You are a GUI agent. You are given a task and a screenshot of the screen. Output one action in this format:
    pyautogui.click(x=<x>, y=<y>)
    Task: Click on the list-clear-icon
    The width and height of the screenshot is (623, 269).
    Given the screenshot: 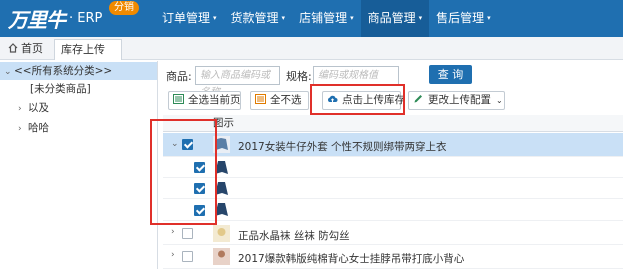 What is the action you would take?
    pyautogui.click(x=260, y=99)
    